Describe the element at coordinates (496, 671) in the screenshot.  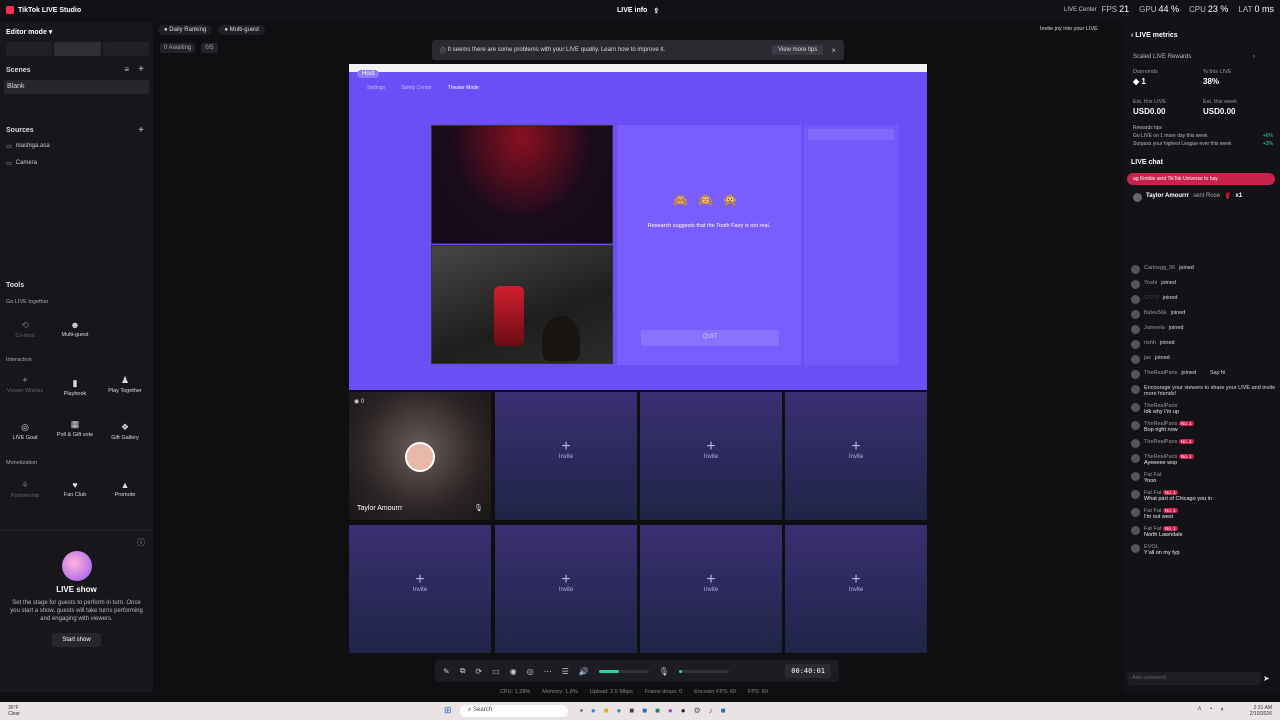
I see `screen-icon: ▭` at that location.